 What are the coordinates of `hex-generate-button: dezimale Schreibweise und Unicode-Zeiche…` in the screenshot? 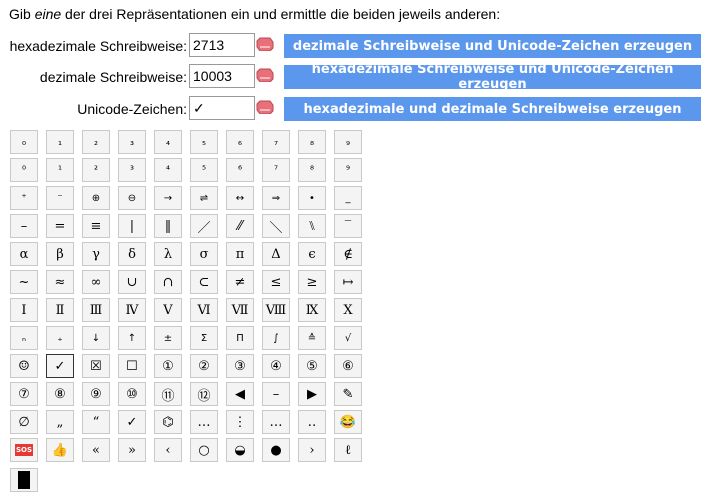 It's located at (492, 46).